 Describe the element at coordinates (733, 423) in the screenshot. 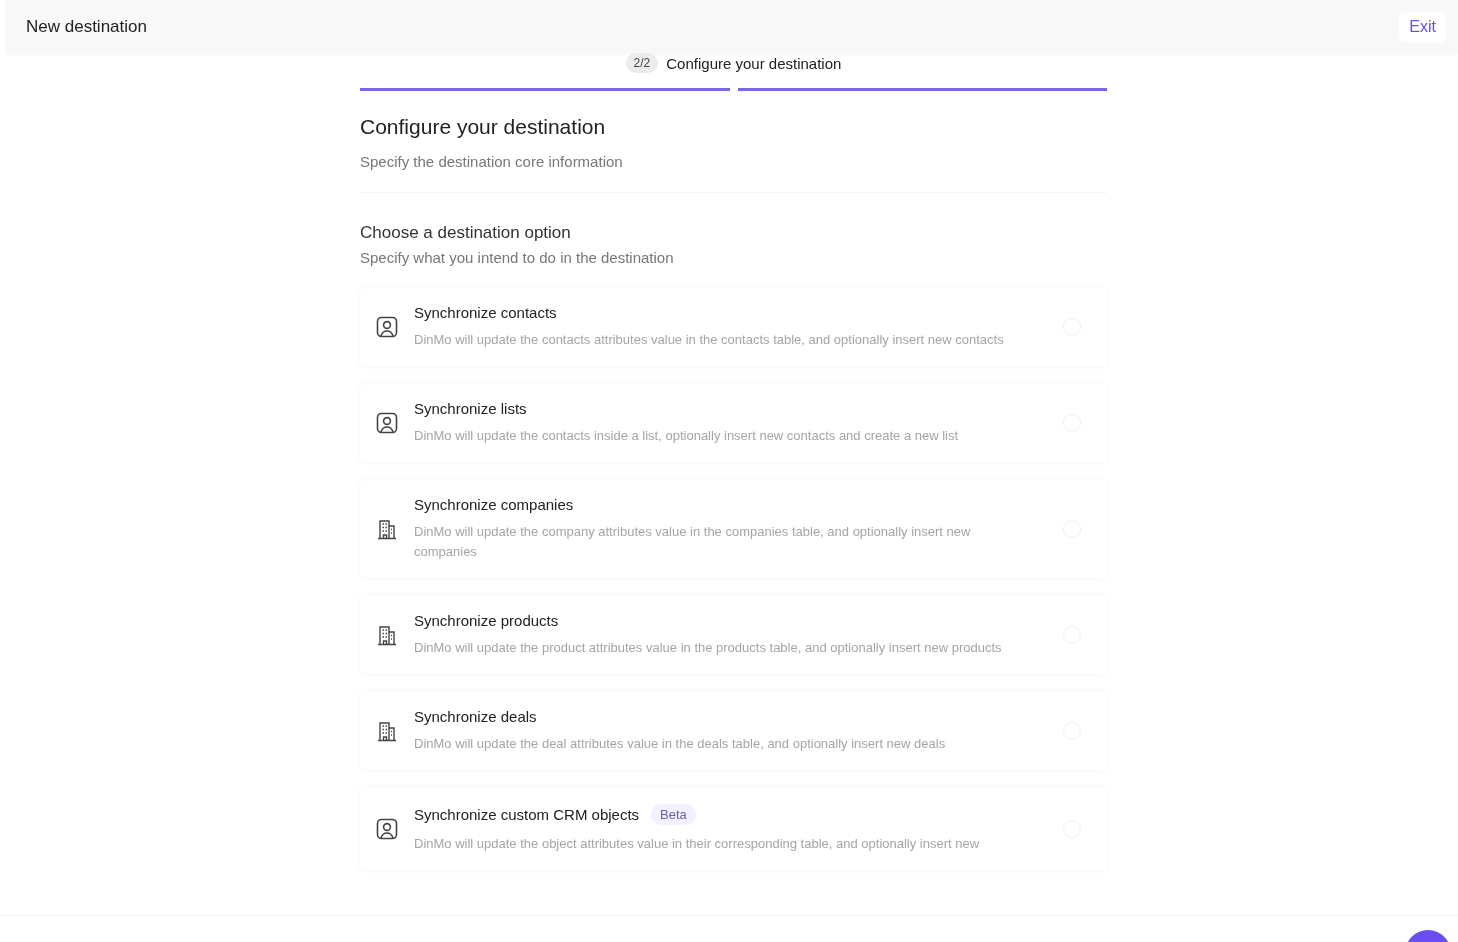

I see `option-card: Synchronize lists DinMo will update the contacts inside a list, optionally insert new contacts and create a new list` at that location.